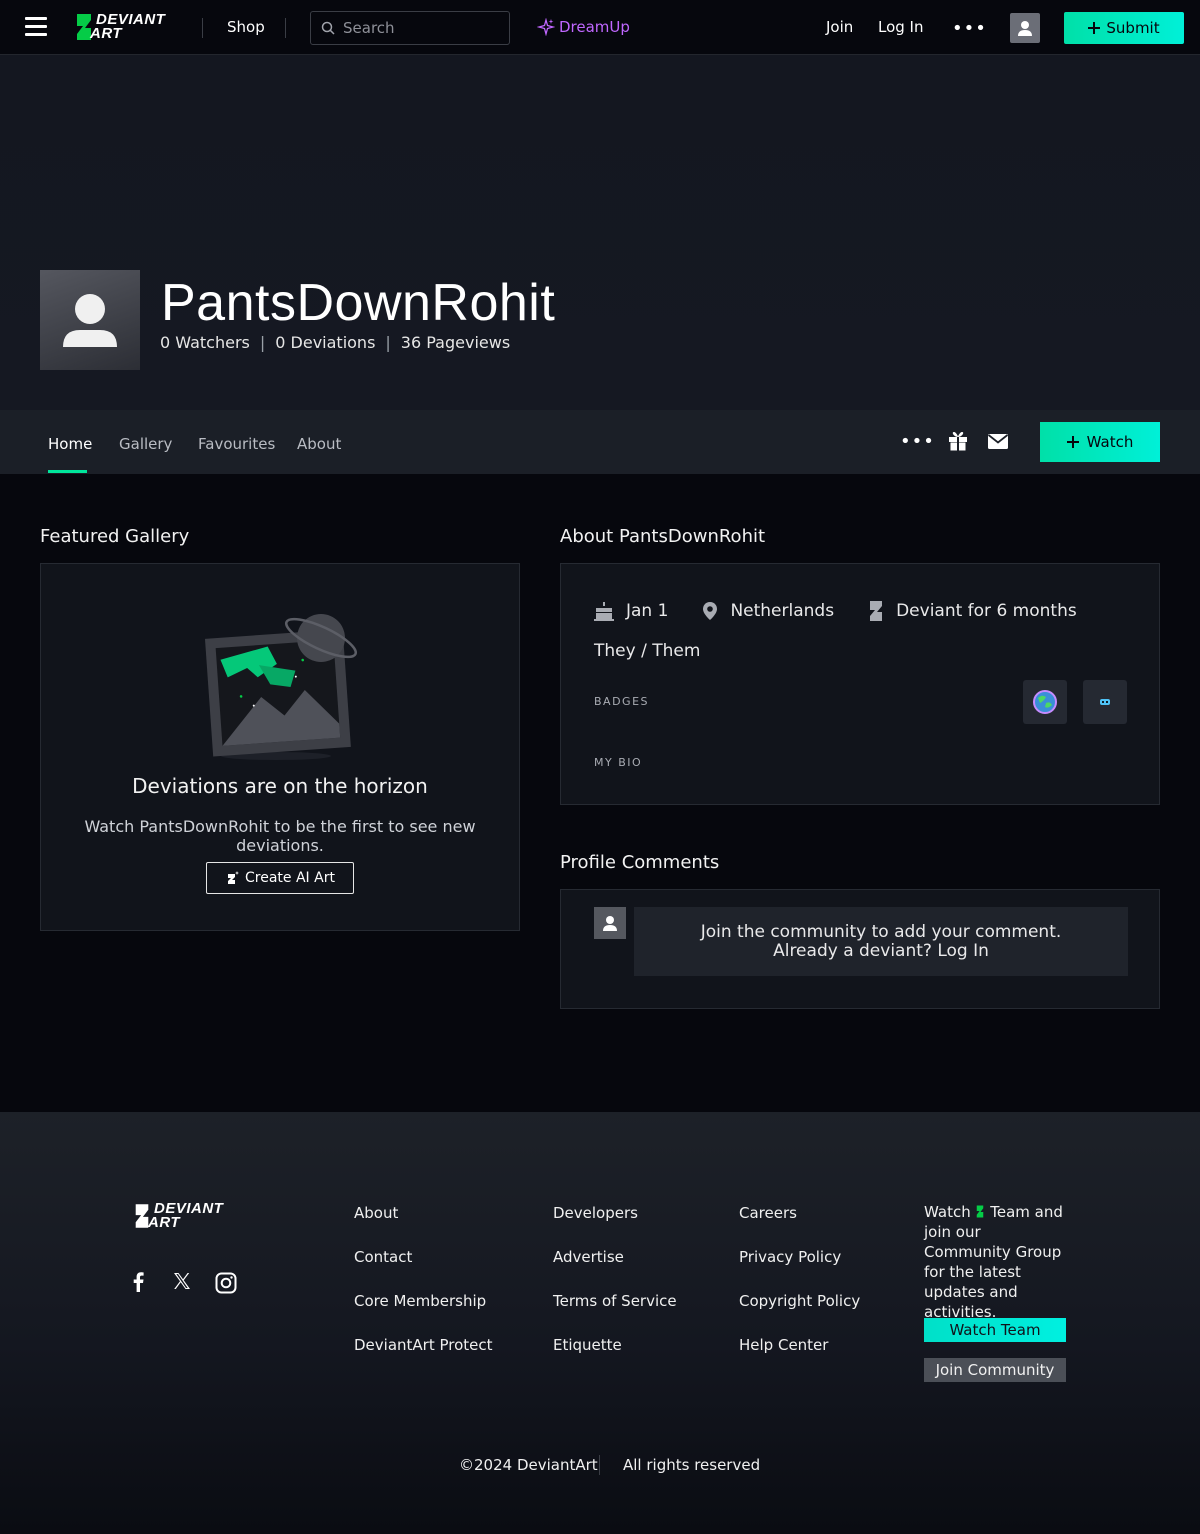 This screenshot has width=1200, height=1534. I want to click on location-value: Netherlands, so click(782, 611).